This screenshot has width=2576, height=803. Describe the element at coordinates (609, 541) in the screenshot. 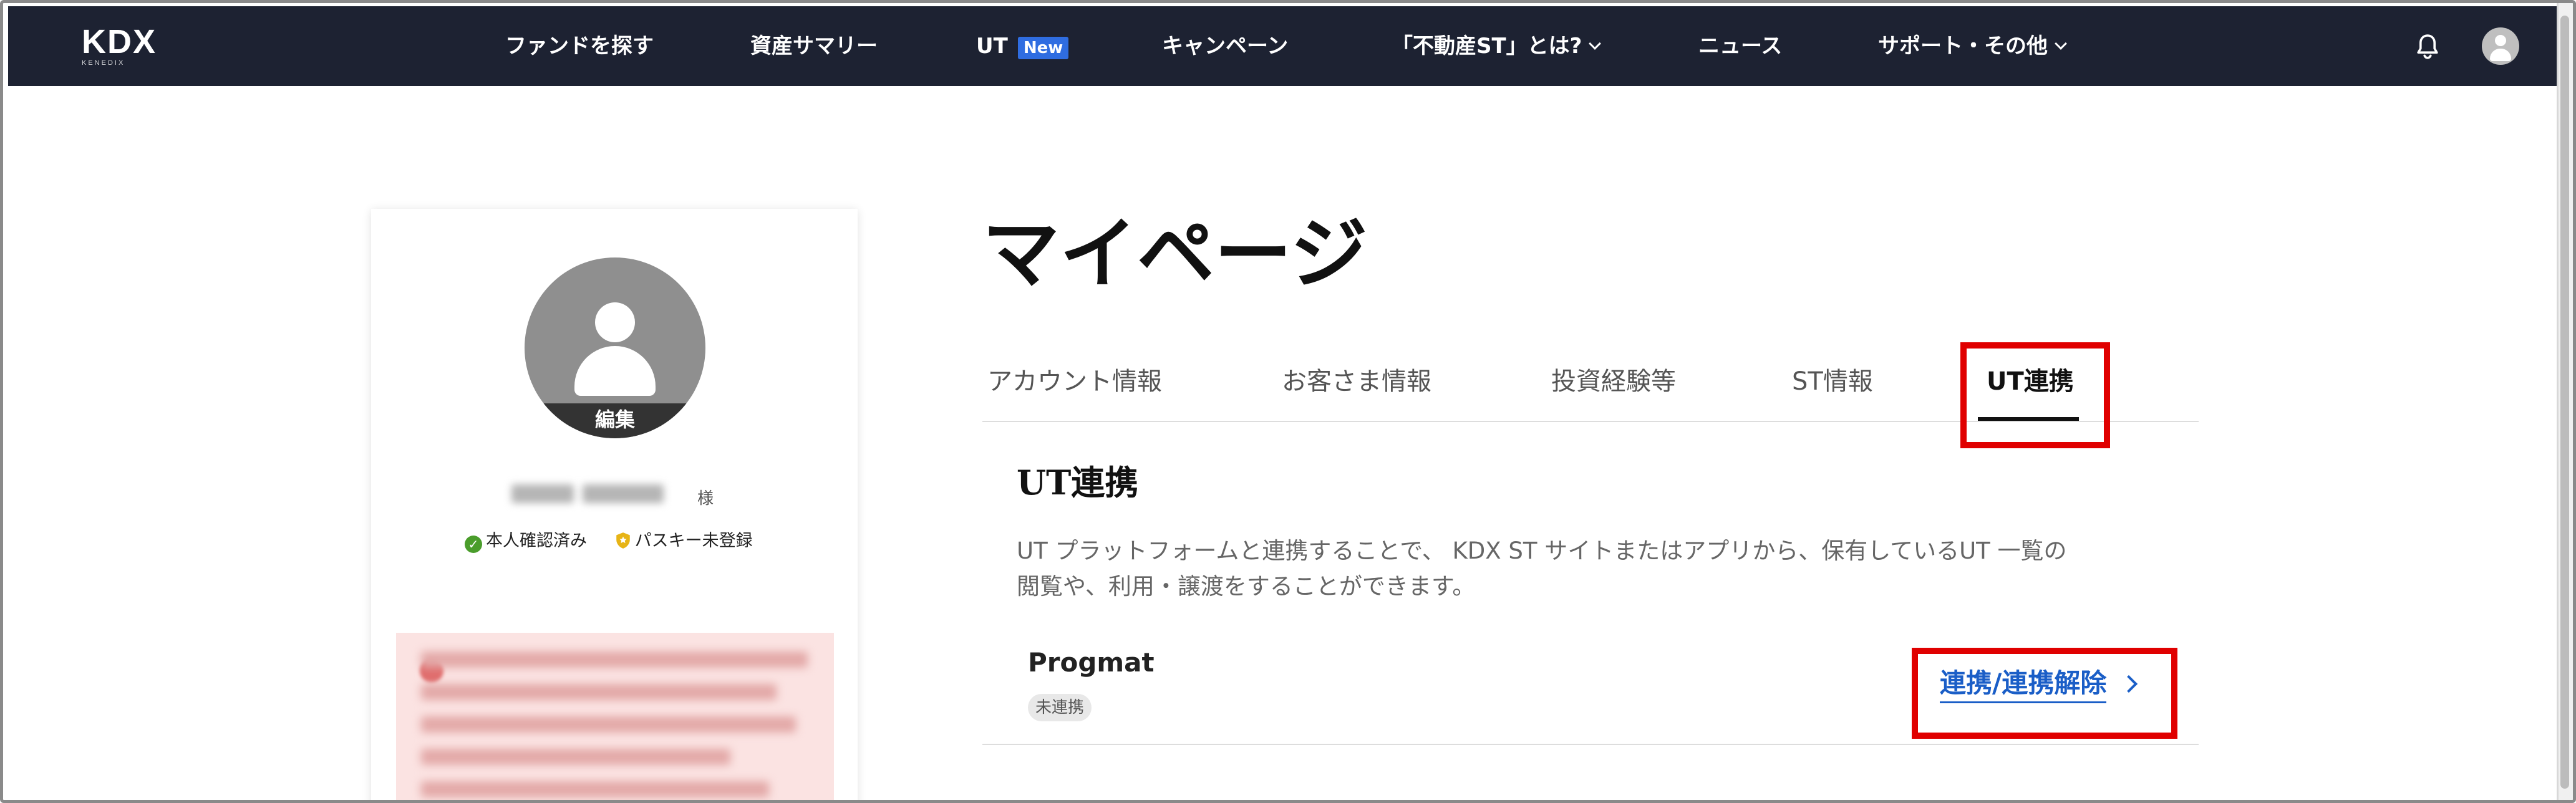

I see `verification-status: ✓ 本人確認済み パスキー未登録` at that location.